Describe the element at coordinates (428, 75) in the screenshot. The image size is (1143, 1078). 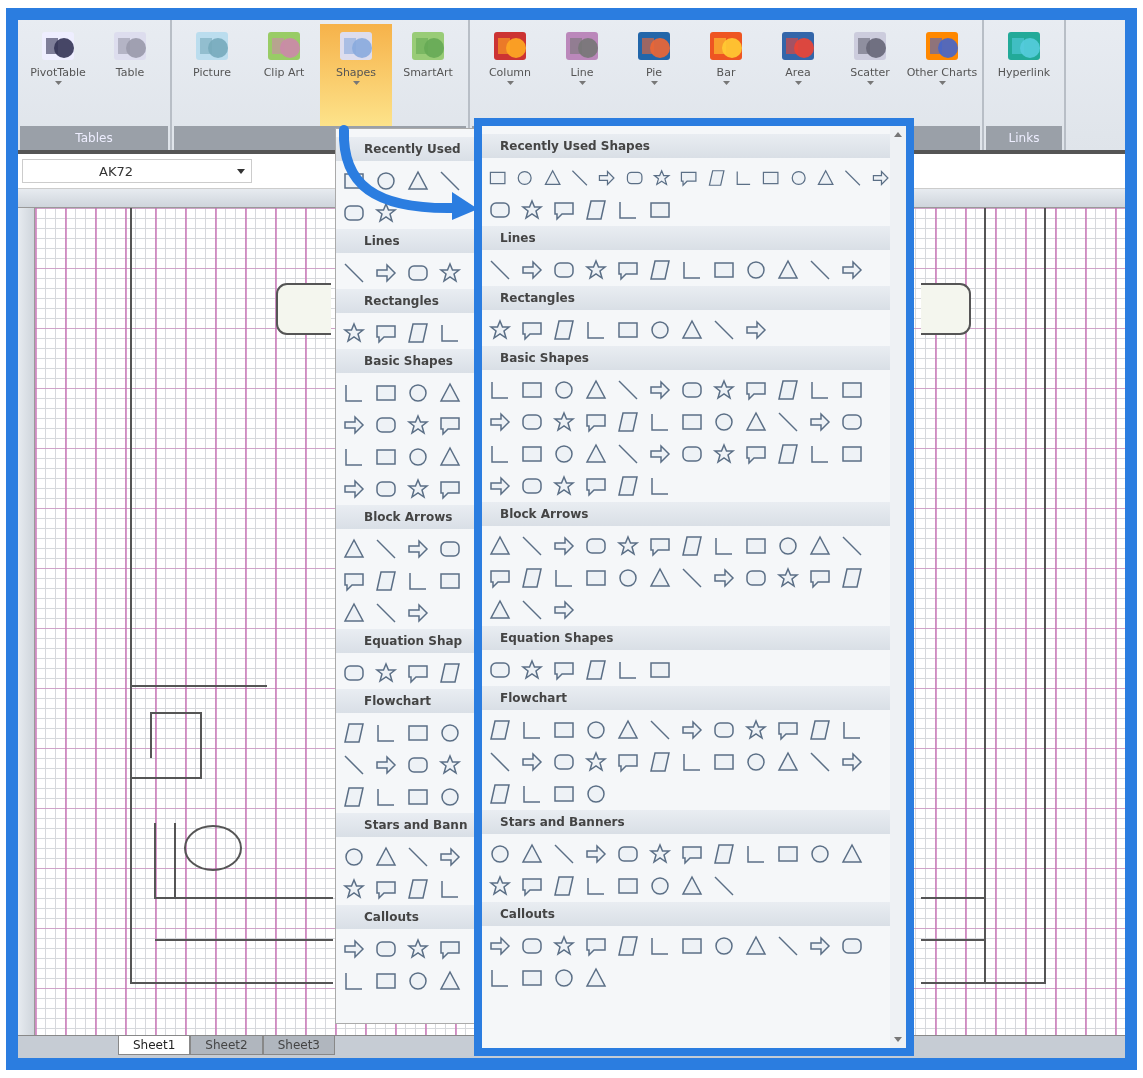
I see `ribbon-button: SmartArt` at that location.